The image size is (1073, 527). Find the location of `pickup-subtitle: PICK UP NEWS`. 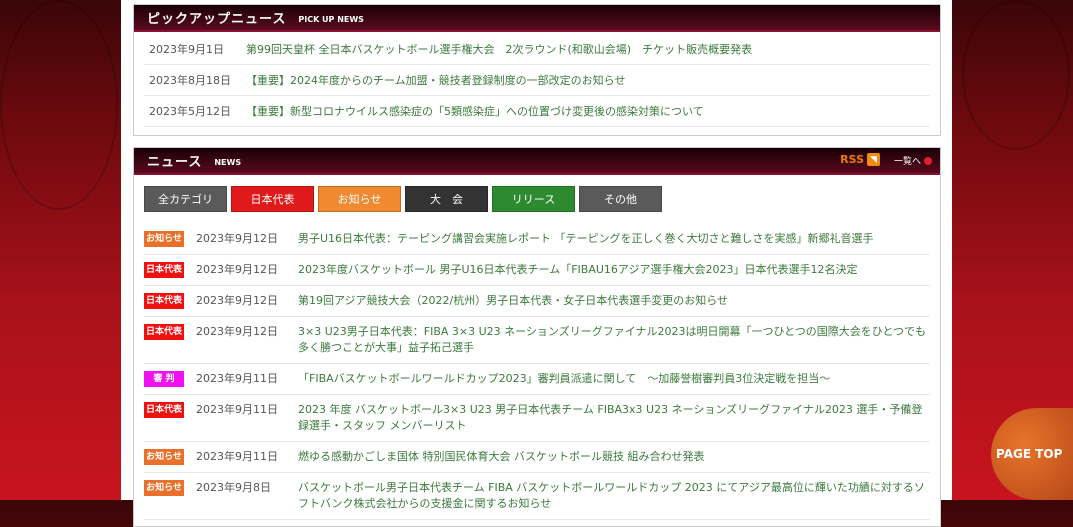

pickup-subtitle: PICK UP NEWS is located at coordinates (331, 19).